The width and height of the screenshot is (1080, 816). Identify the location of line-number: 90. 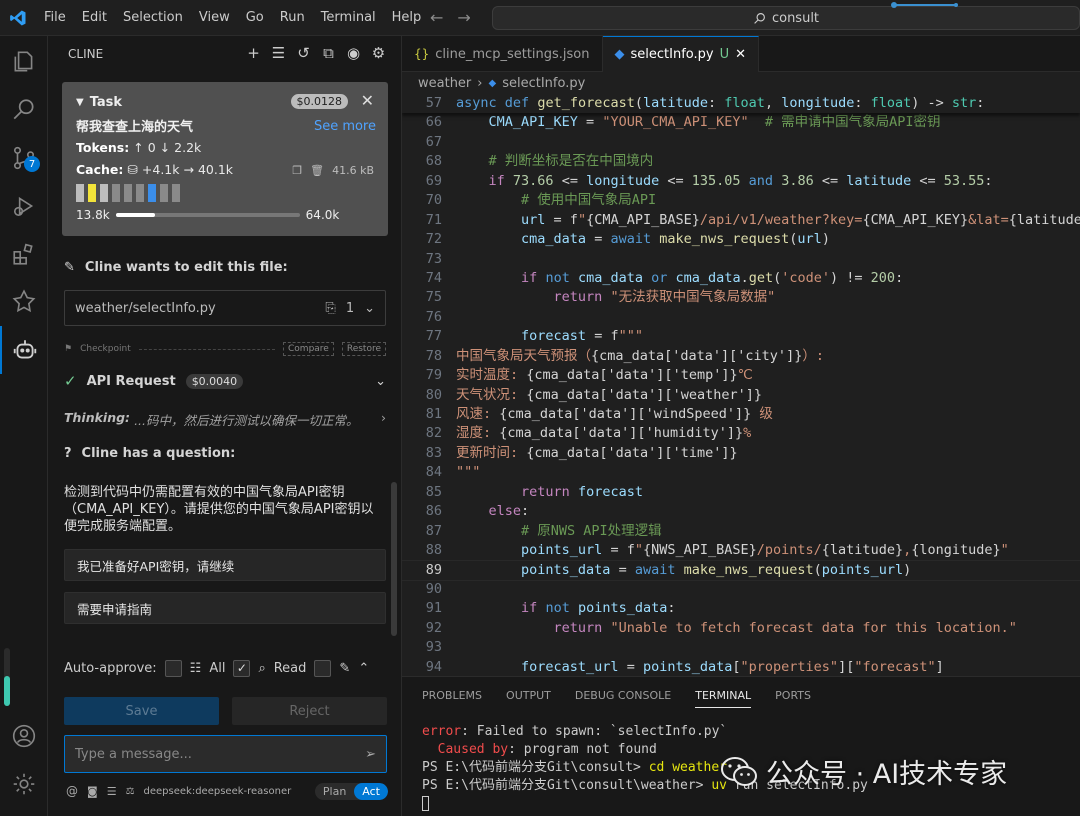
(433, 588).